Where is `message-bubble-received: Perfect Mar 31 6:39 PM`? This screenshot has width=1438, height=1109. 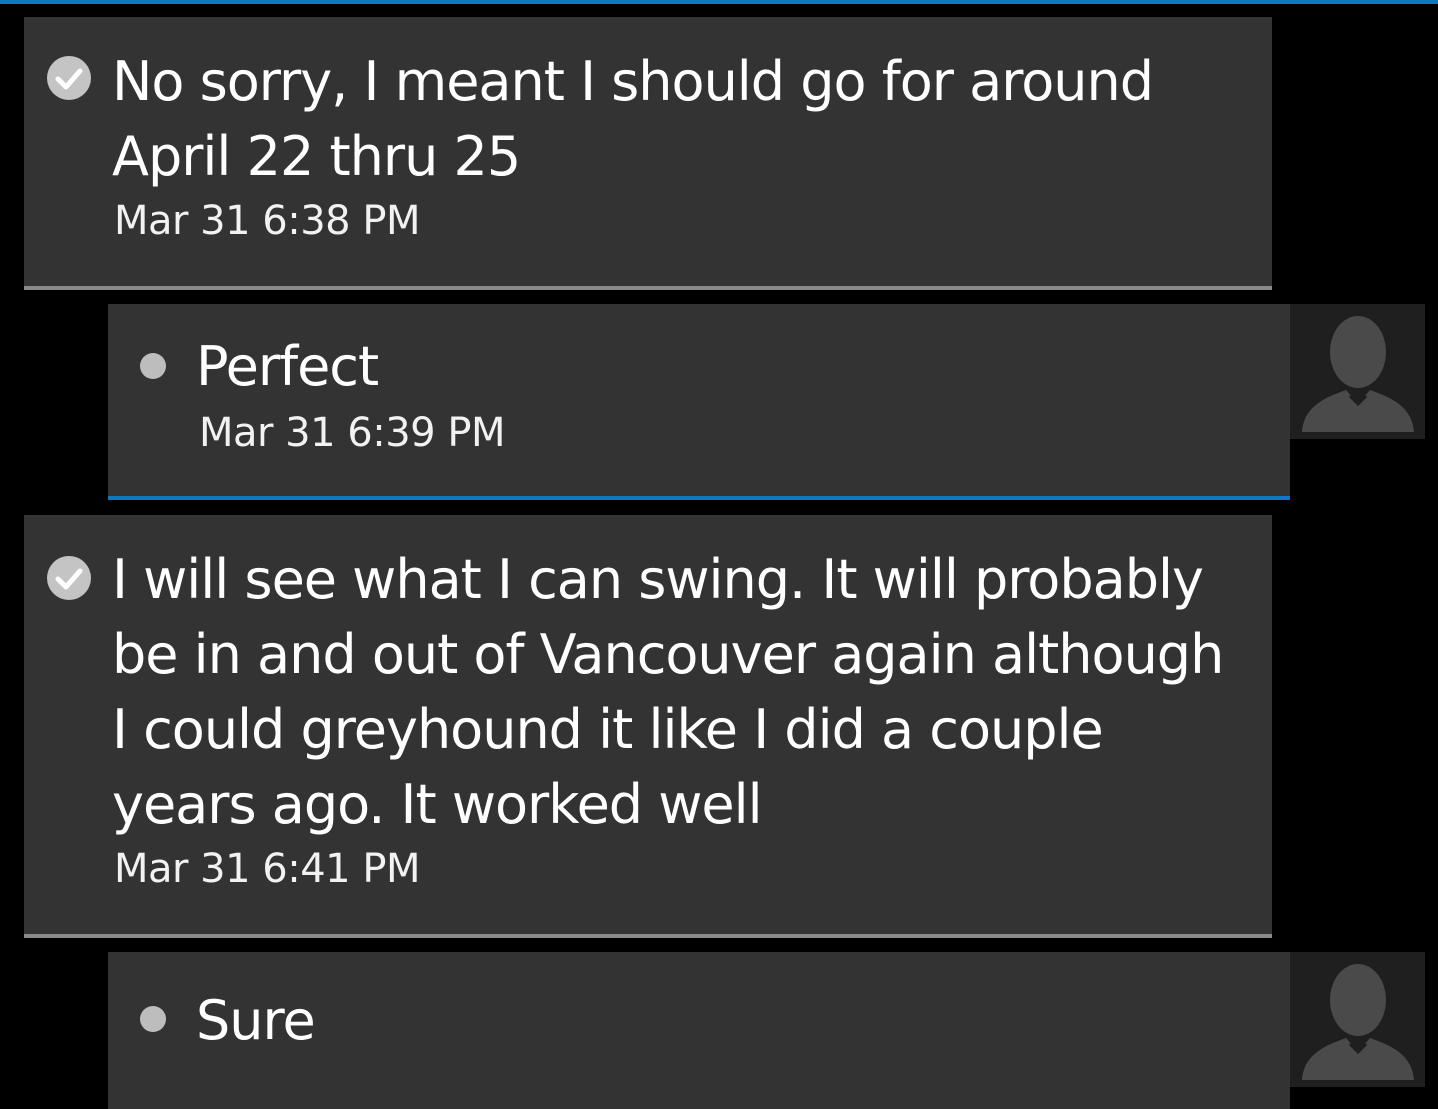 message-bubble-received: Perfect Mar 31 6:39 PM is located at coordinates (699, 402).